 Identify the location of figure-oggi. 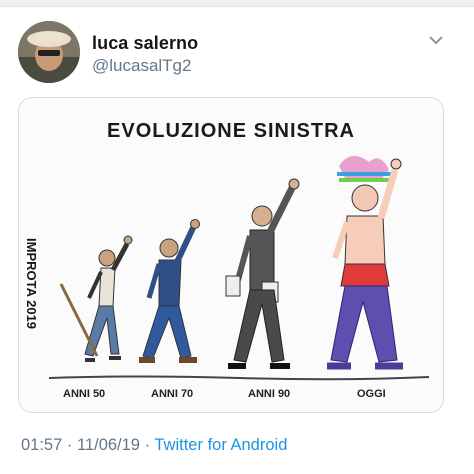
(365, 262).